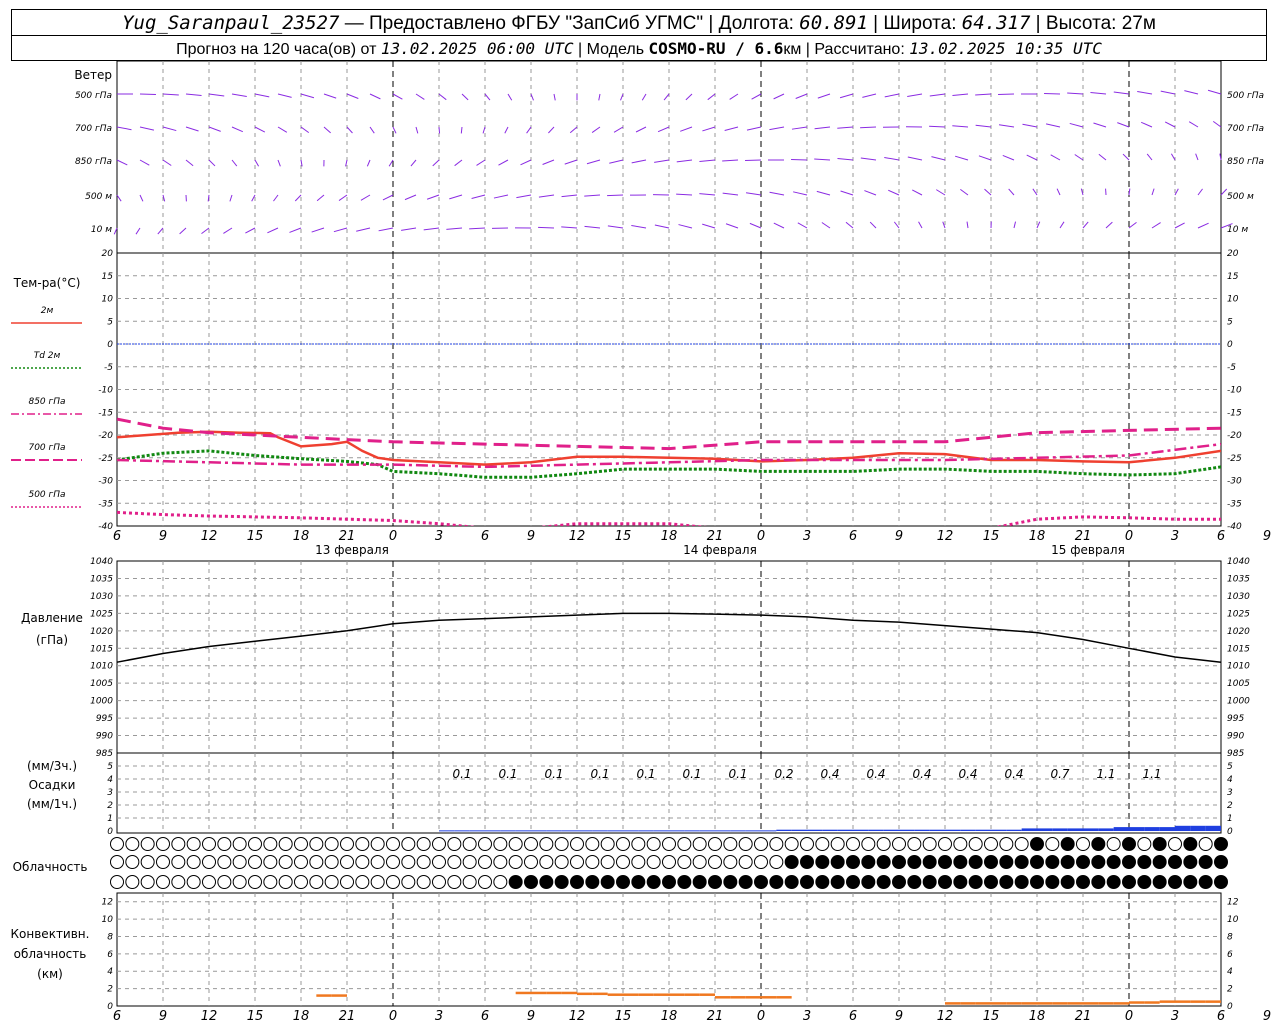  I want to click on wind-level-label-left: 500 м, so click(98, 197).